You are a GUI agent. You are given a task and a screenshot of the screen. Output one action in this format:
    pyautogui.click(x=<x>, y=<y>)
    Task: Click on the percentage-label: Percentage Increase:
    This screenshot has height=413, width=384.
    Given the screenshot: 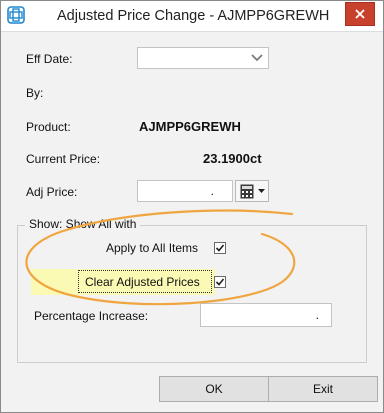 What is the action you would take?
    pyautogui.click(x=91, y=316)
    